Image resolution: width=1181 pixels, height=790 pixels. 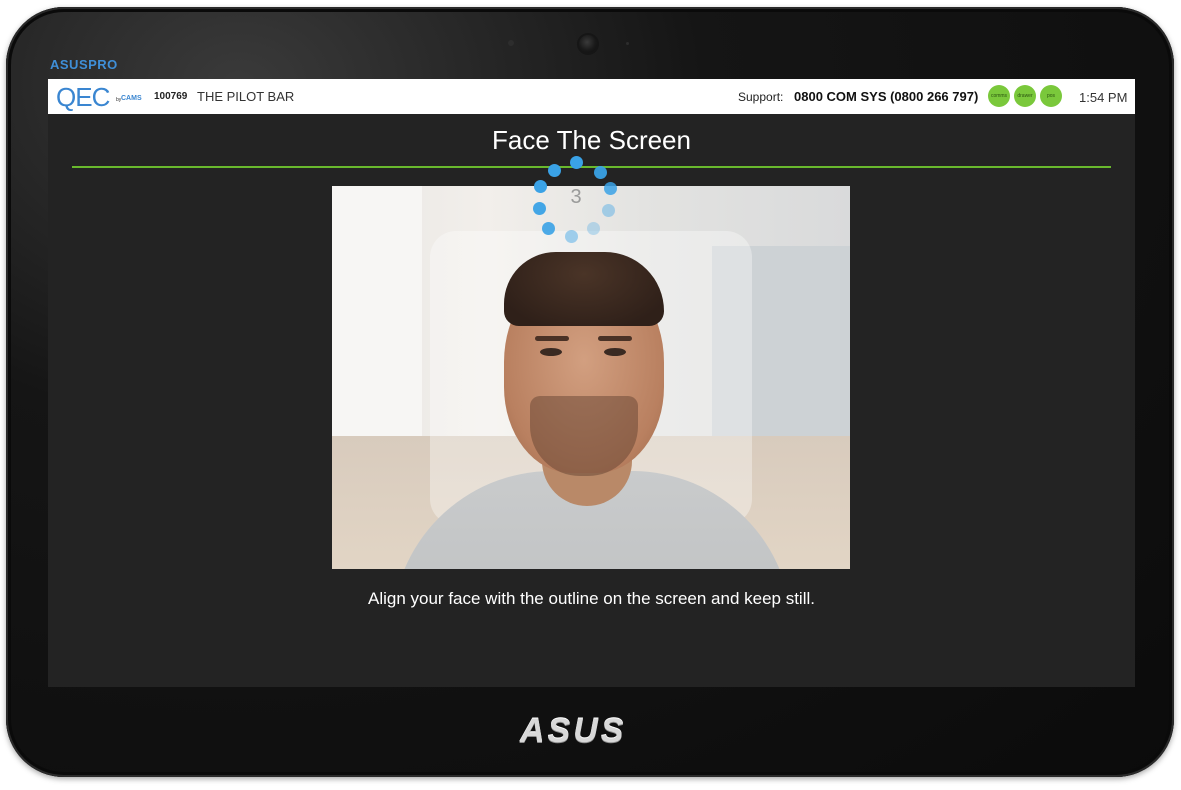 What do you see at coordinates (131, 98) in the screenshot?
I see `logo-company: CAMS` at bounding box center [131, 98].